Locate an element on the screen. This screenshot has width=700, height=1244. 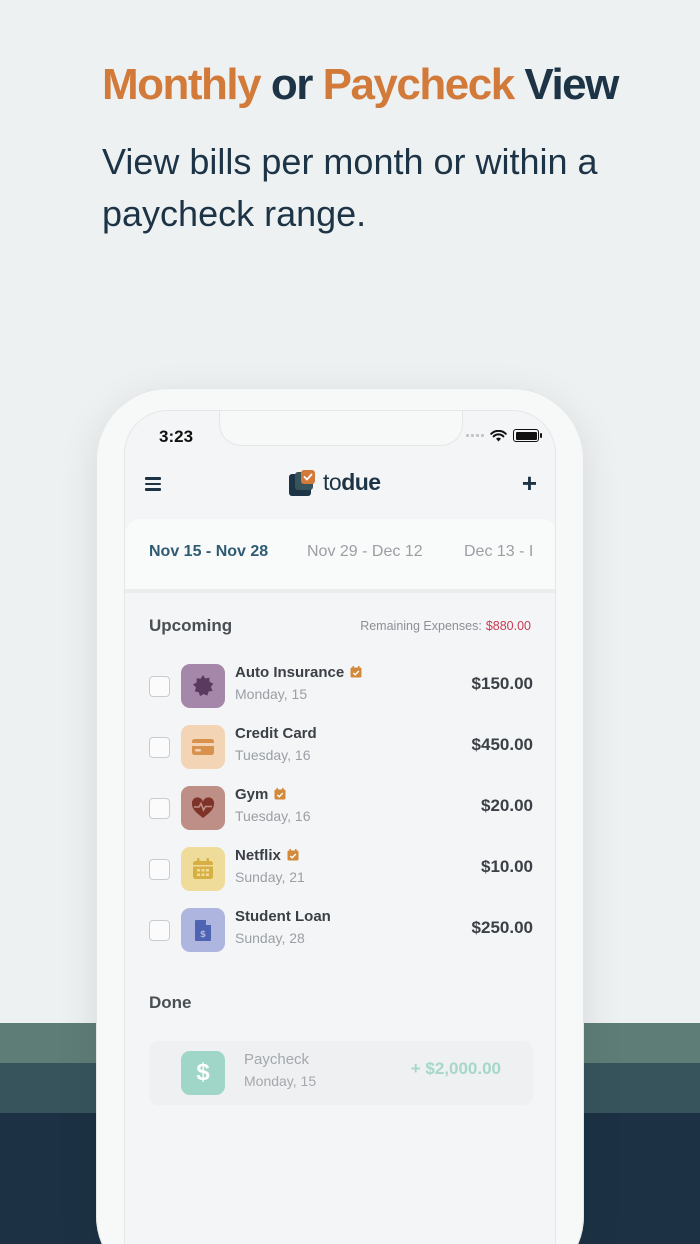
done-title: Done is located at coordinates (170, 1002).